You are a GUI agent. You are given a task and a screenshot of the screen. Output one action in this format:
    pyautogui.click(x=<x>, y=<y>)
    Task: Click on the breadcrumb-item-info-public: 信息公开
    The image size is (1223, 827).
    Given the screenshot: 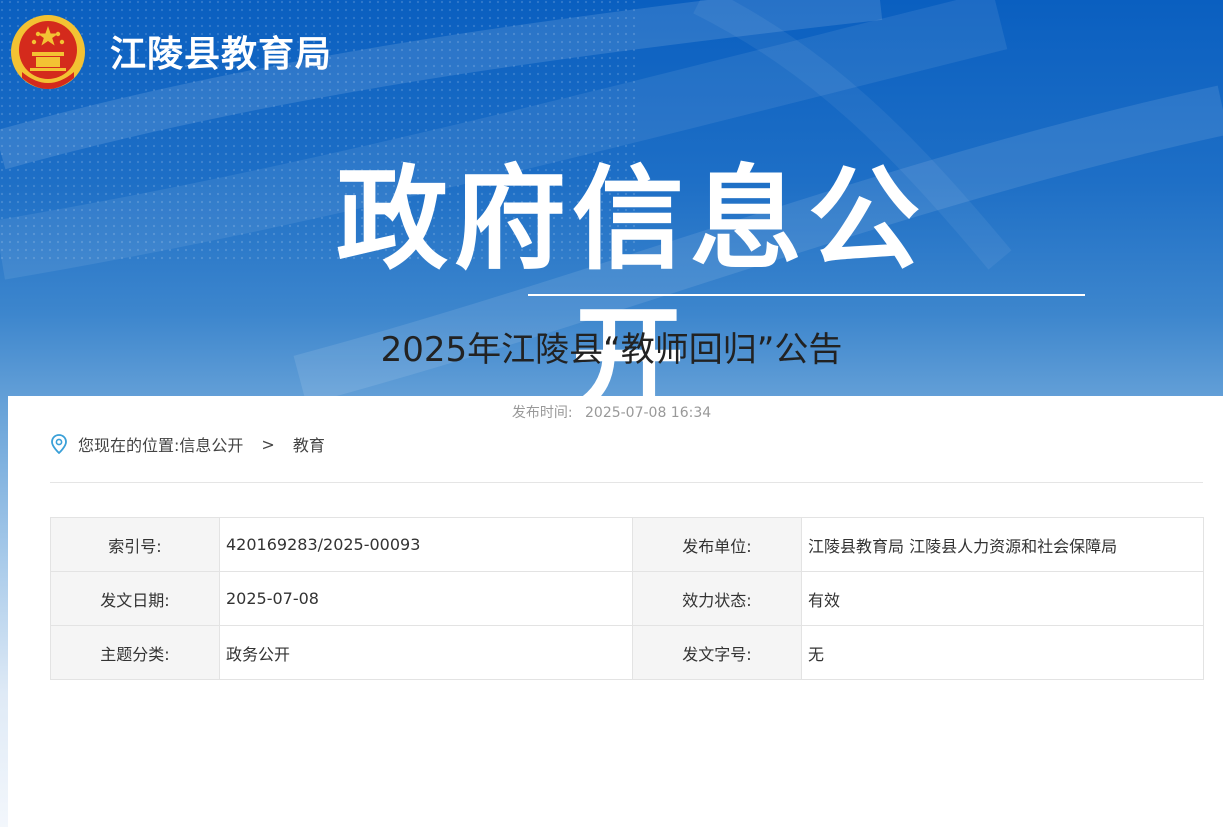 What is the action you would take?
    pyautogui.click(x=211, y=444)
    